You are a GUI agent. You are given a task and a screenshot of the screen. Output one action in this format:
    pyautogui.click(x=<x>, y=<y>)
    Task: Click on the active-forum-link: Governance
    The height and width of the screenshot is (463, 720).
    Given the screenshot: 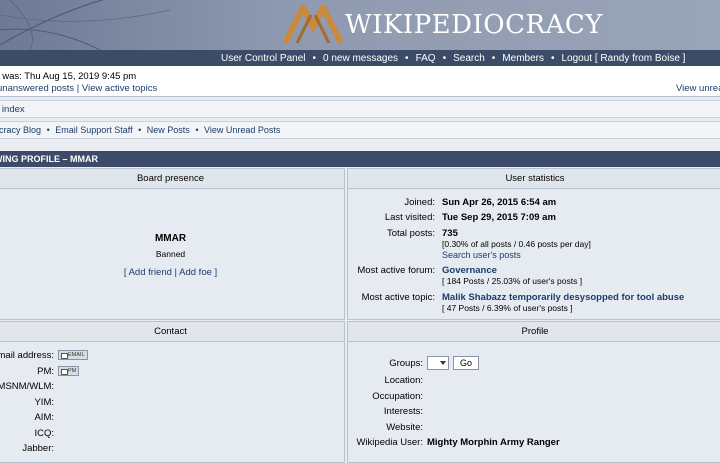 What is the action you would take?
    pyautogui.click(x=469, y=270)
    